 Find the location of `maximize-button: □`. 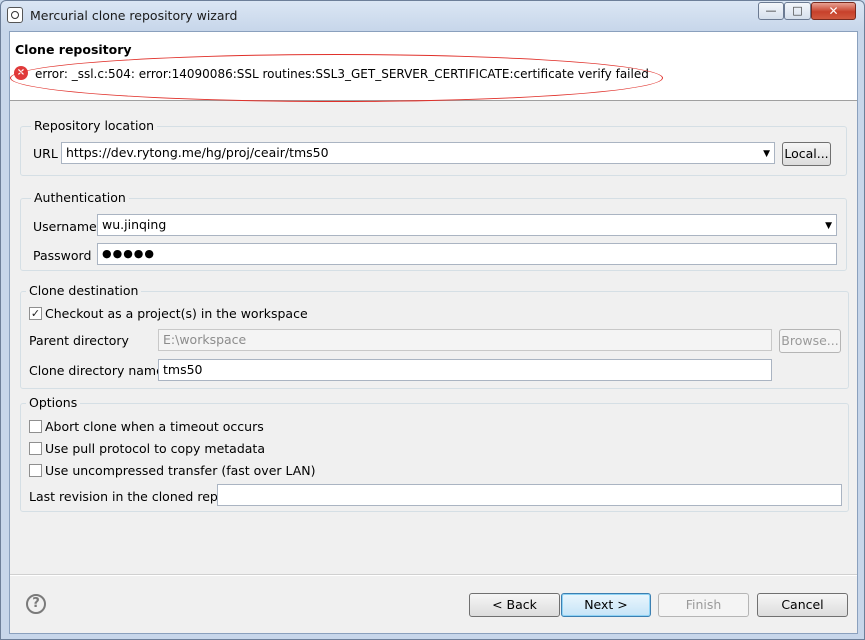

maximize-button: □ is located at coordinates (797, 11).